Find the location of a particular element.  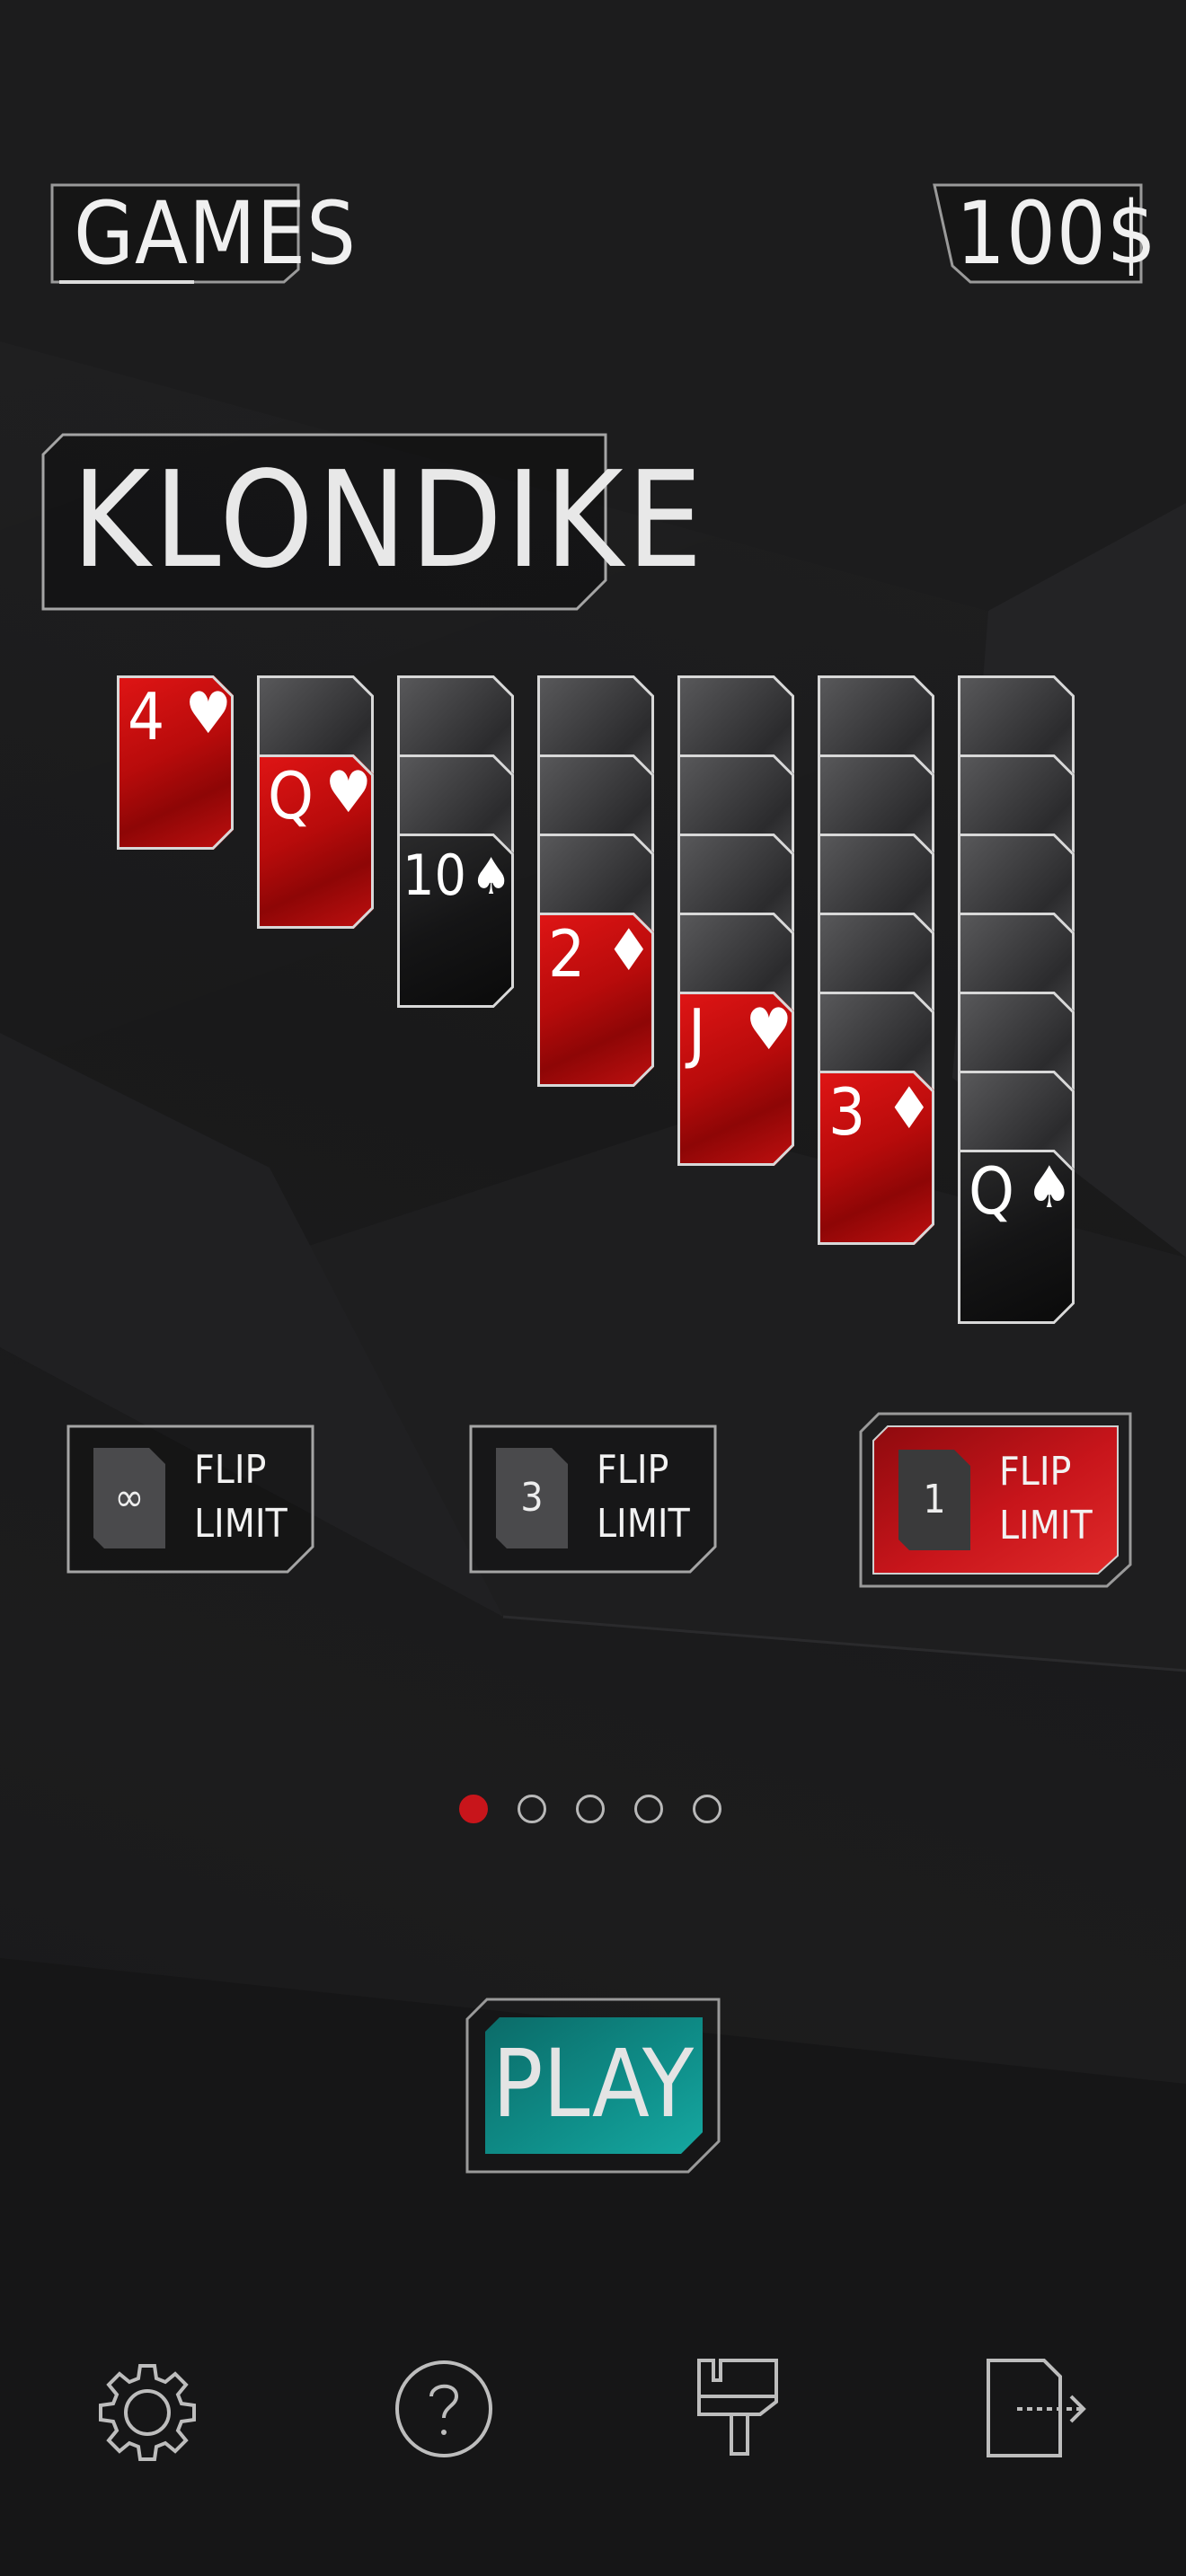

flip-count-badge: 3 is located at coordinates (532, 1498).